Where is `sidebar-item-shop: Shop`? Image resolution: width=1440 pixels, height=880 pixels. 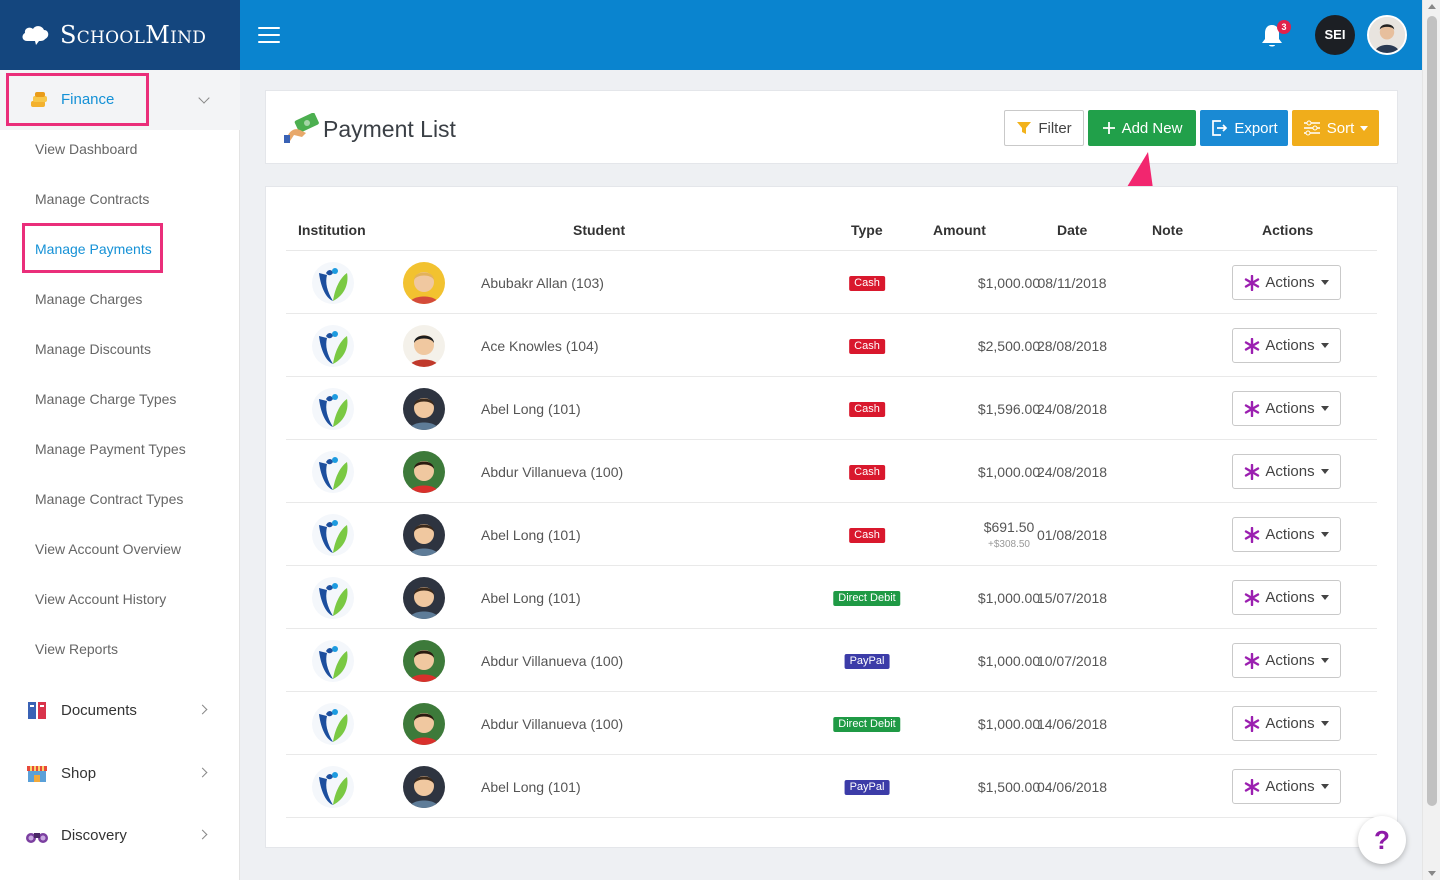
sidebar-item-shop: Shop is located at coordinates (122, 773).